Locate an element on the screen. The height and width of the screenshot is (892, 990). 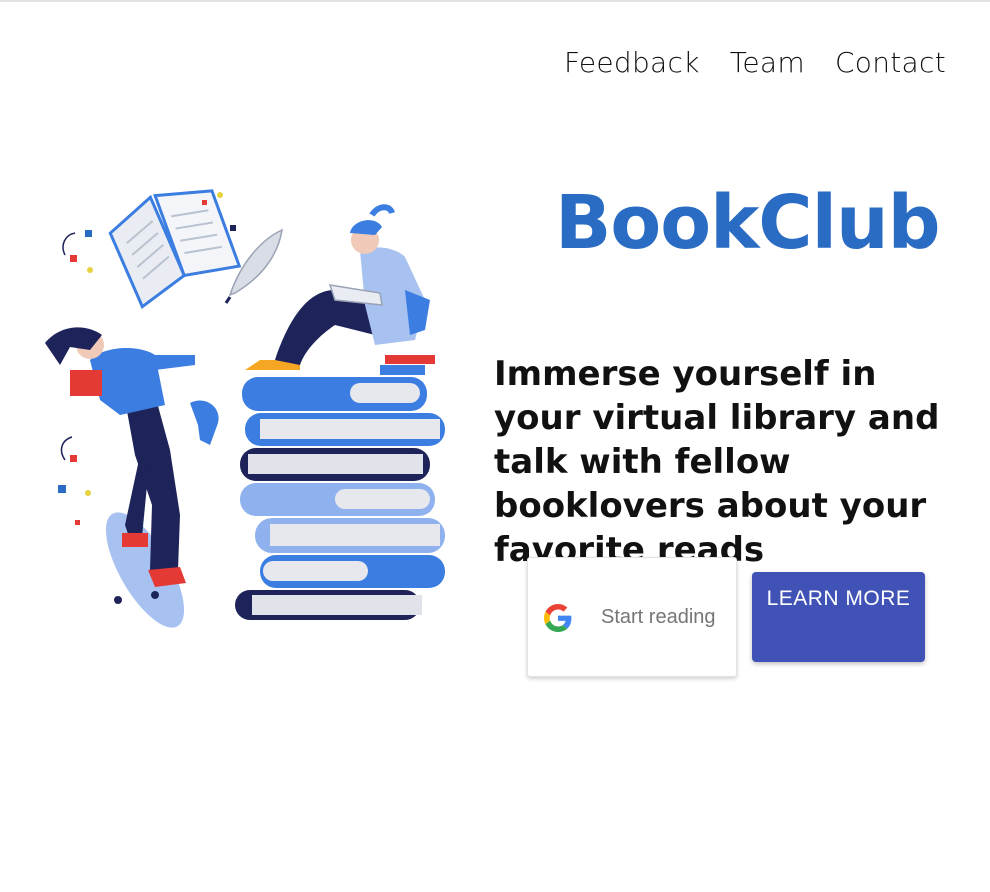
google-sign-in-button: Start reading is located at coordinates (632, 617).